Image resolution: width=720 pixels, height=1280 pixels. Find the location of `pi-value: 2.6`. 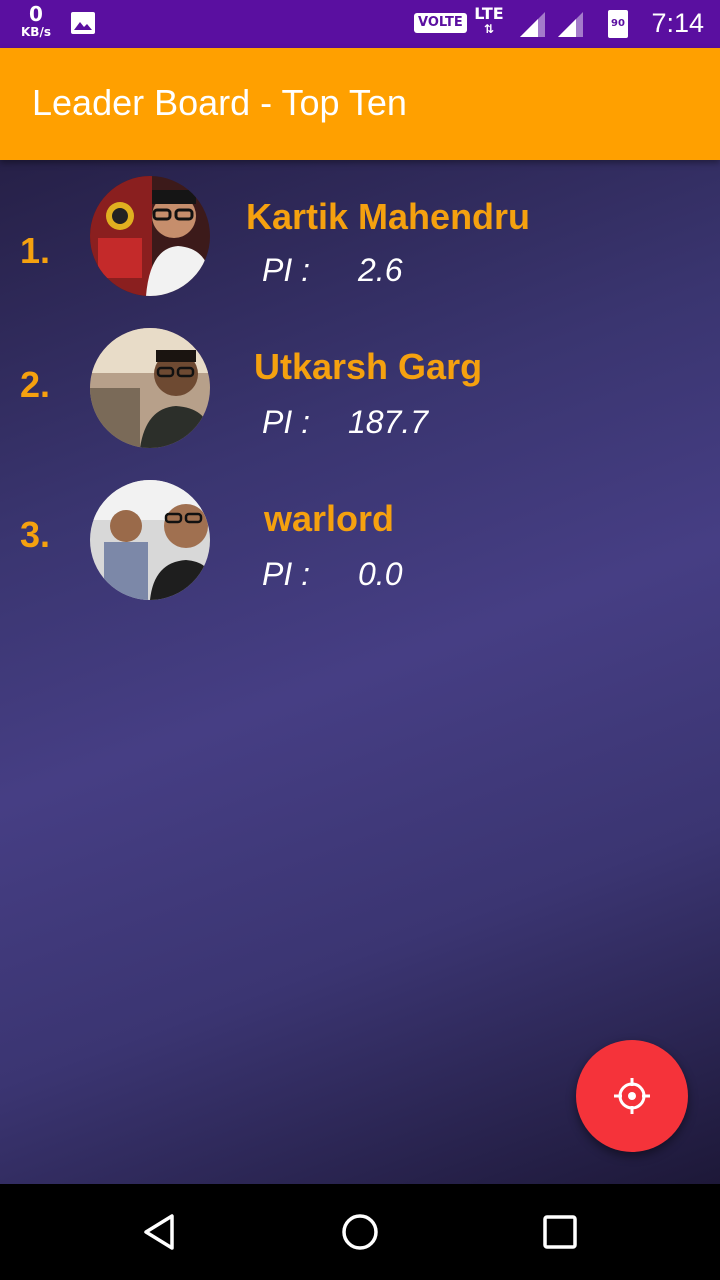

pi-value: 2.6 is located at coordinates (380, 270).